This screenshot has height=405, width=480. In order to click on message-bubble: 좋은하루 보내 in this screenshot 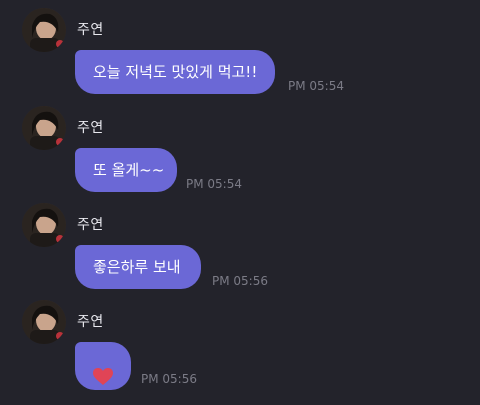, I will do `click(138, 267)`.